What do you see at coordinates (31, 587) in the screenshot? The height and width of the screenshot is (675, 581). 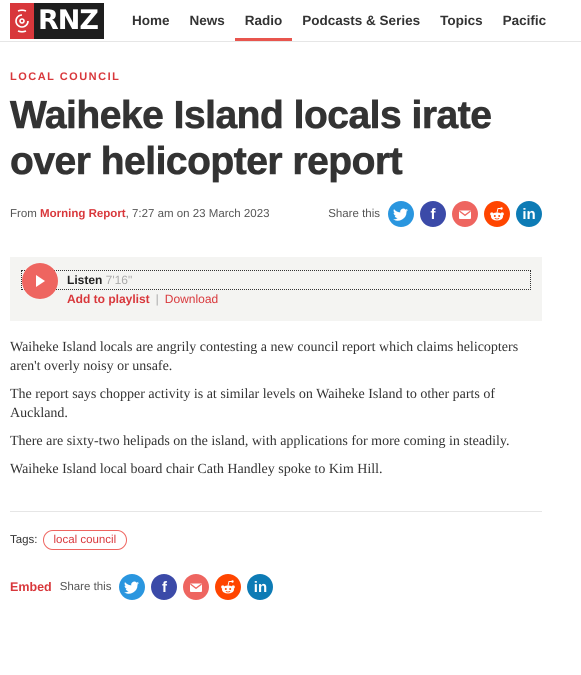 I see `embed-link: Embed` at bounding box center [31, 587].